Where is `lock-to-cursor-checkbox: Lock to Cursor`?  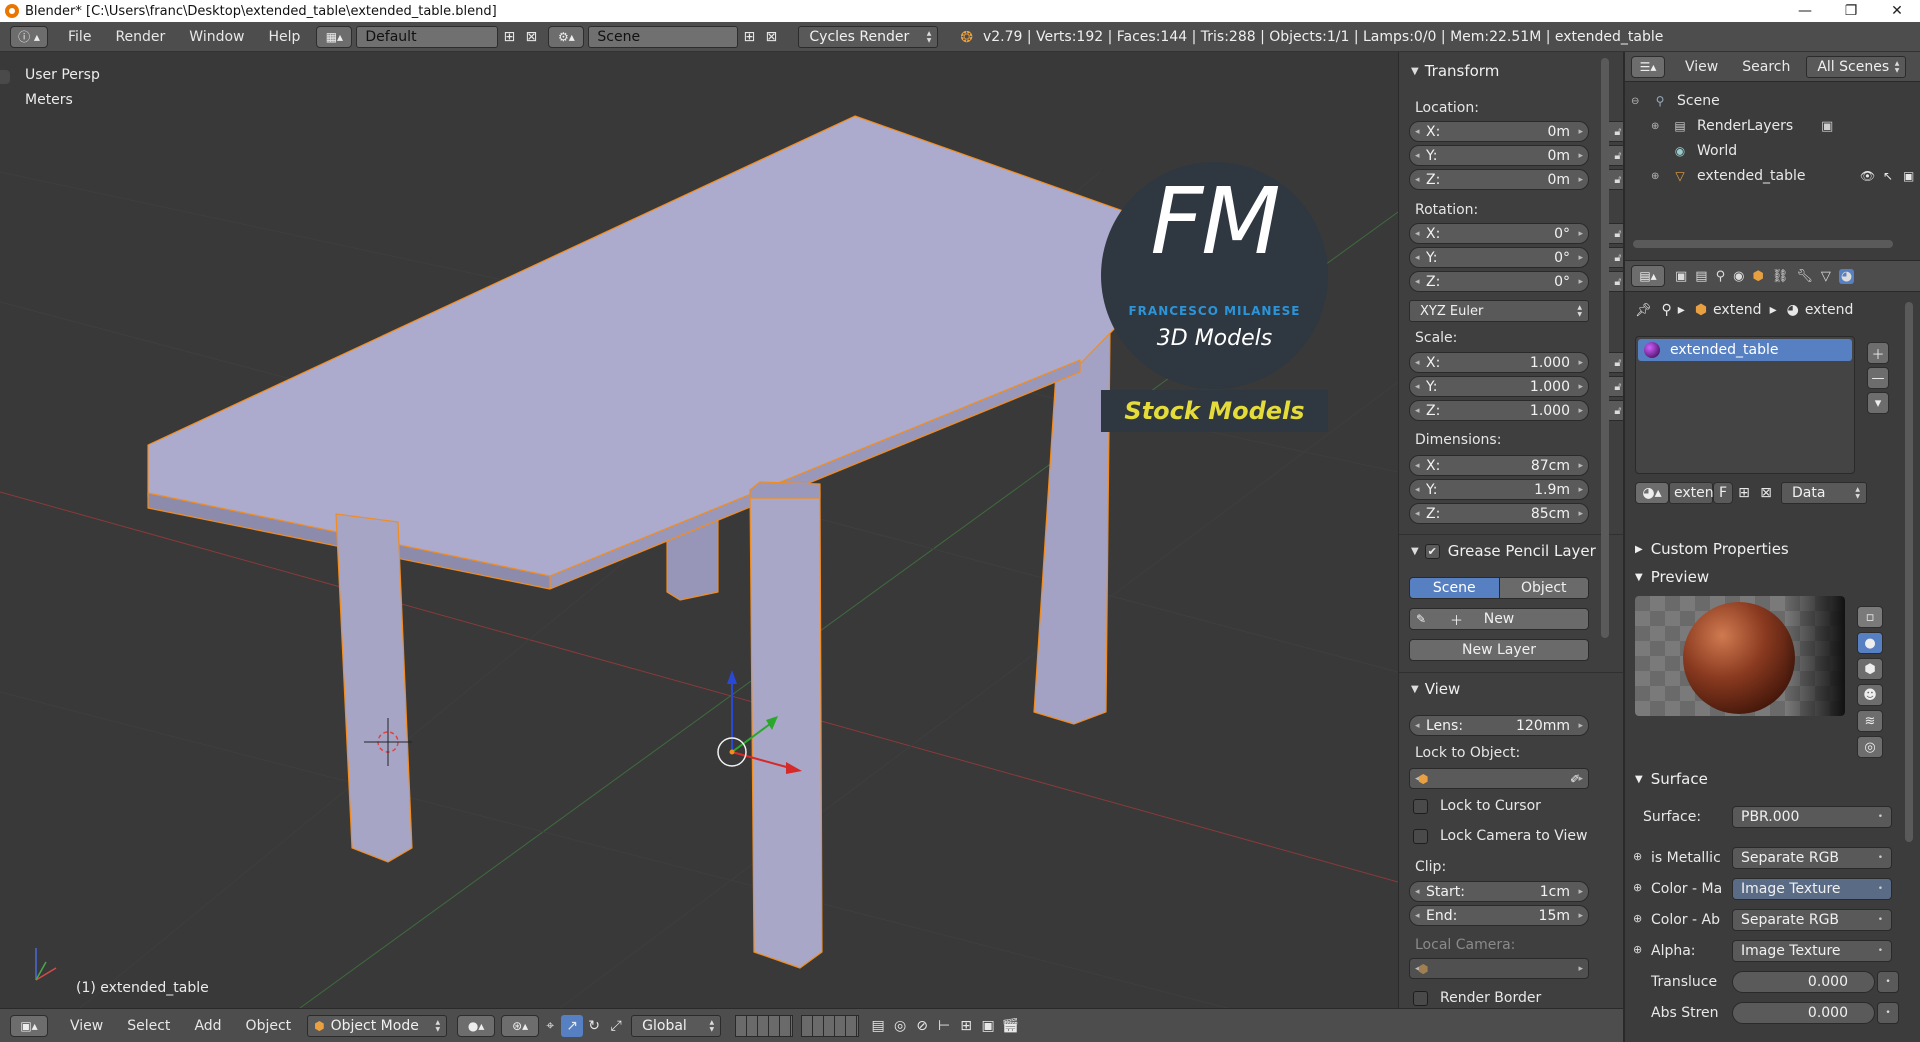
lock-to-cursor-checkbox: Lock to Cursor is located at coordinates (1477, 806).